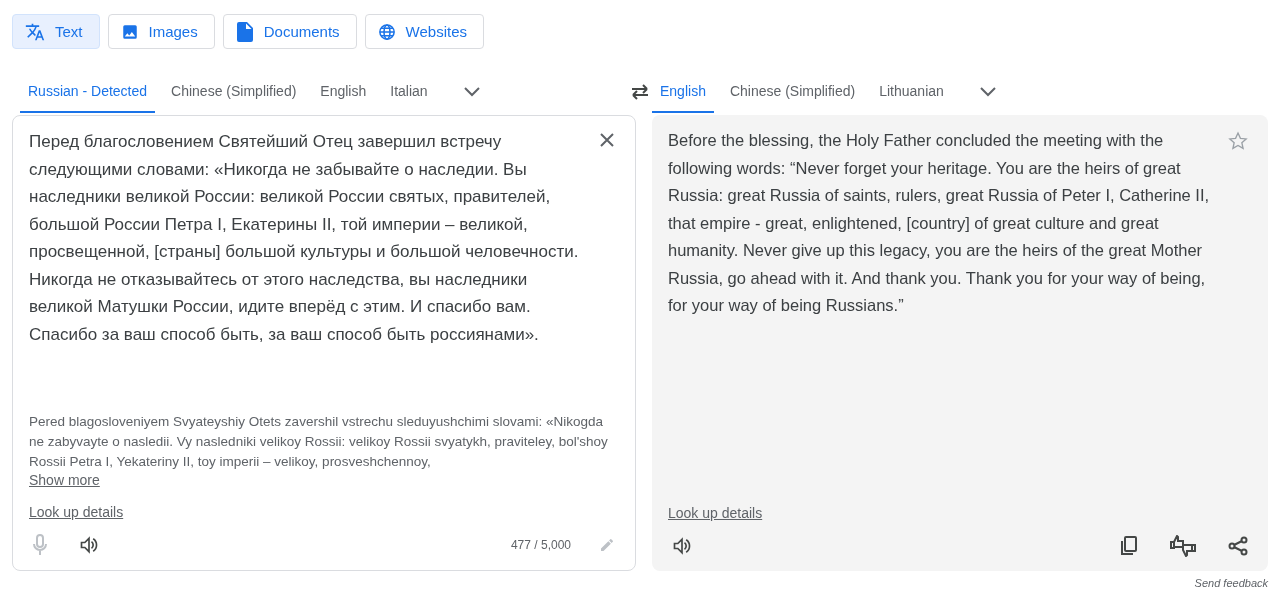 Image resolution: width=1280 pixels, height=607 pixels. Describe the element at coordinates (35, 31) in the screenshot. I see `translate-icon` at that location.